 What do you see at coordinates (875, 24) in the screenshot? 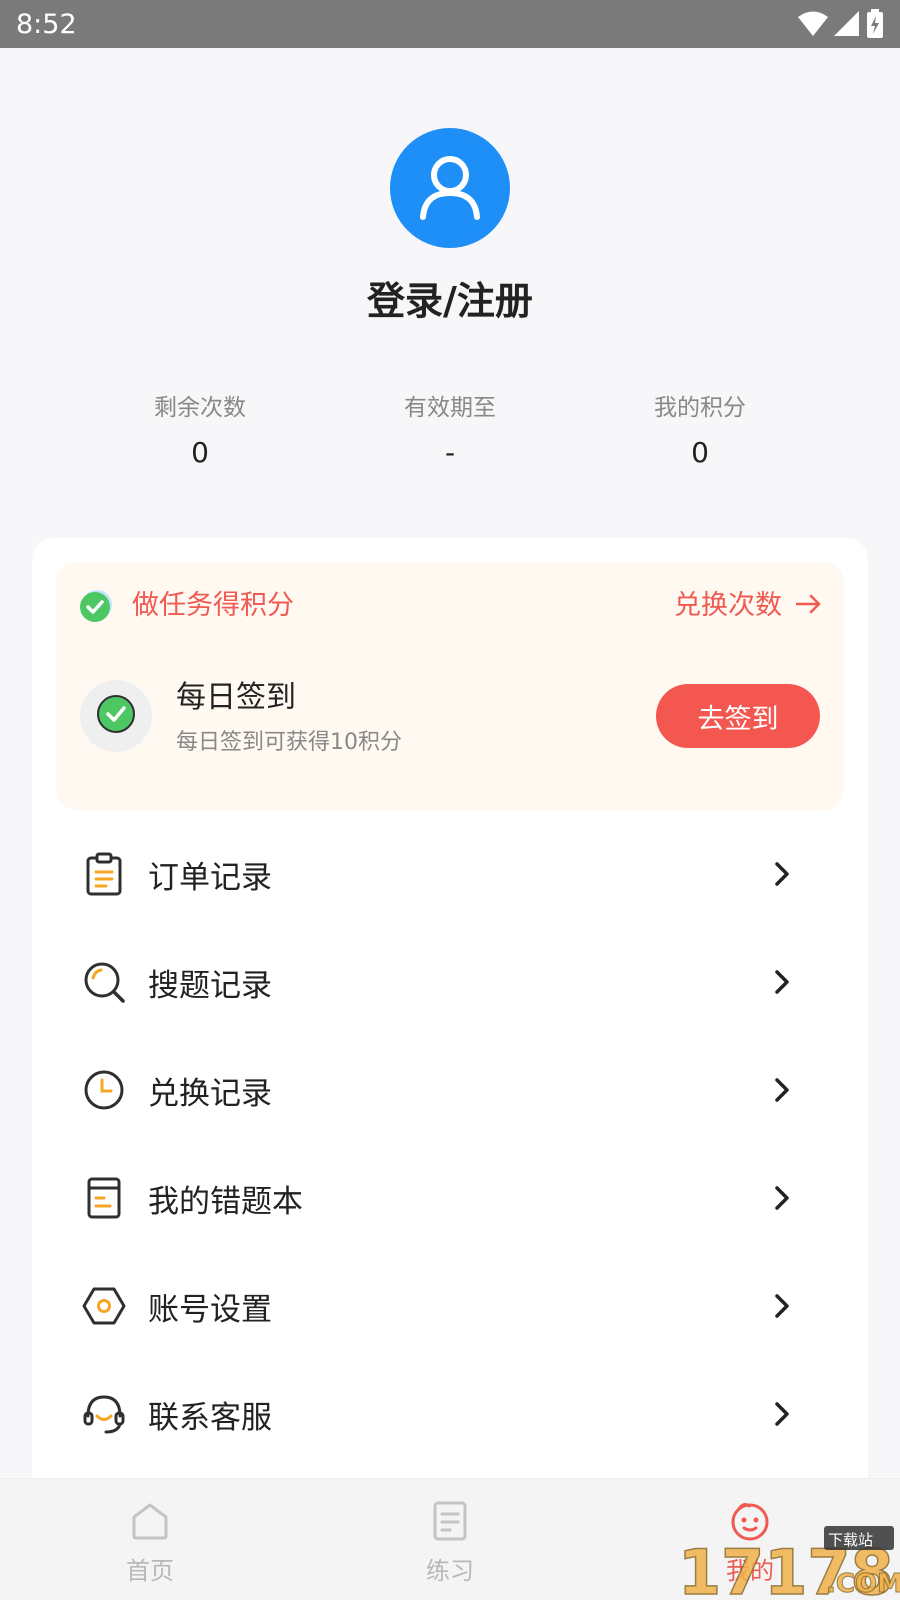
I see `battery-icon` at bounding box center [875, 24].